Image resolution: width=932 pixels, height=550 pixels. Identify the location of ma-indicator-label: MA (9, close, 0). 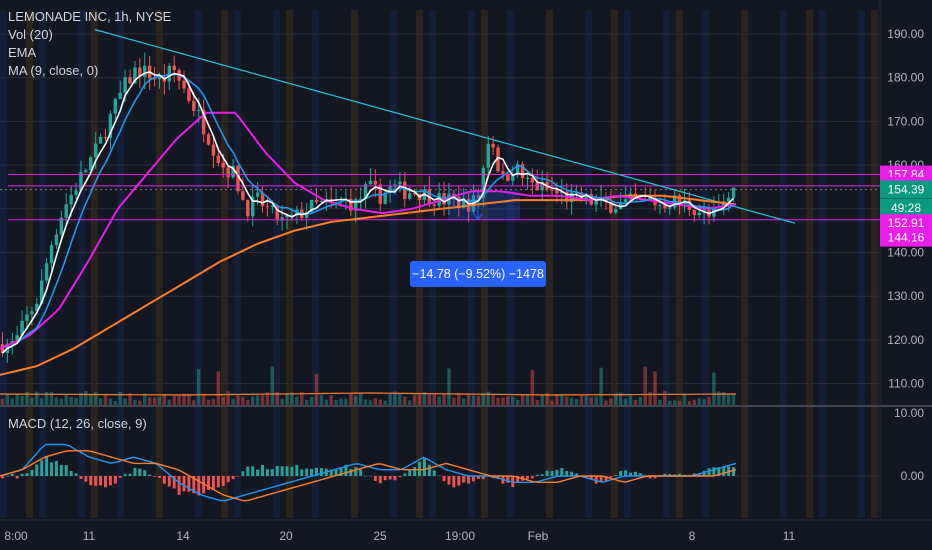
(89, 71).